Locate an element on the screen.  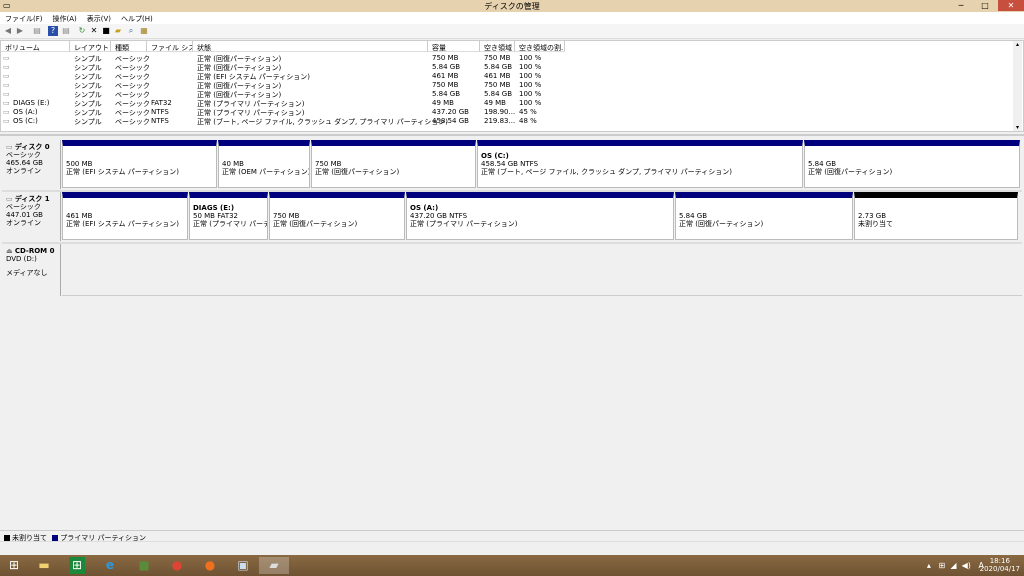
show-hidden-icons: ▴ is located at coordinates (929, 565).